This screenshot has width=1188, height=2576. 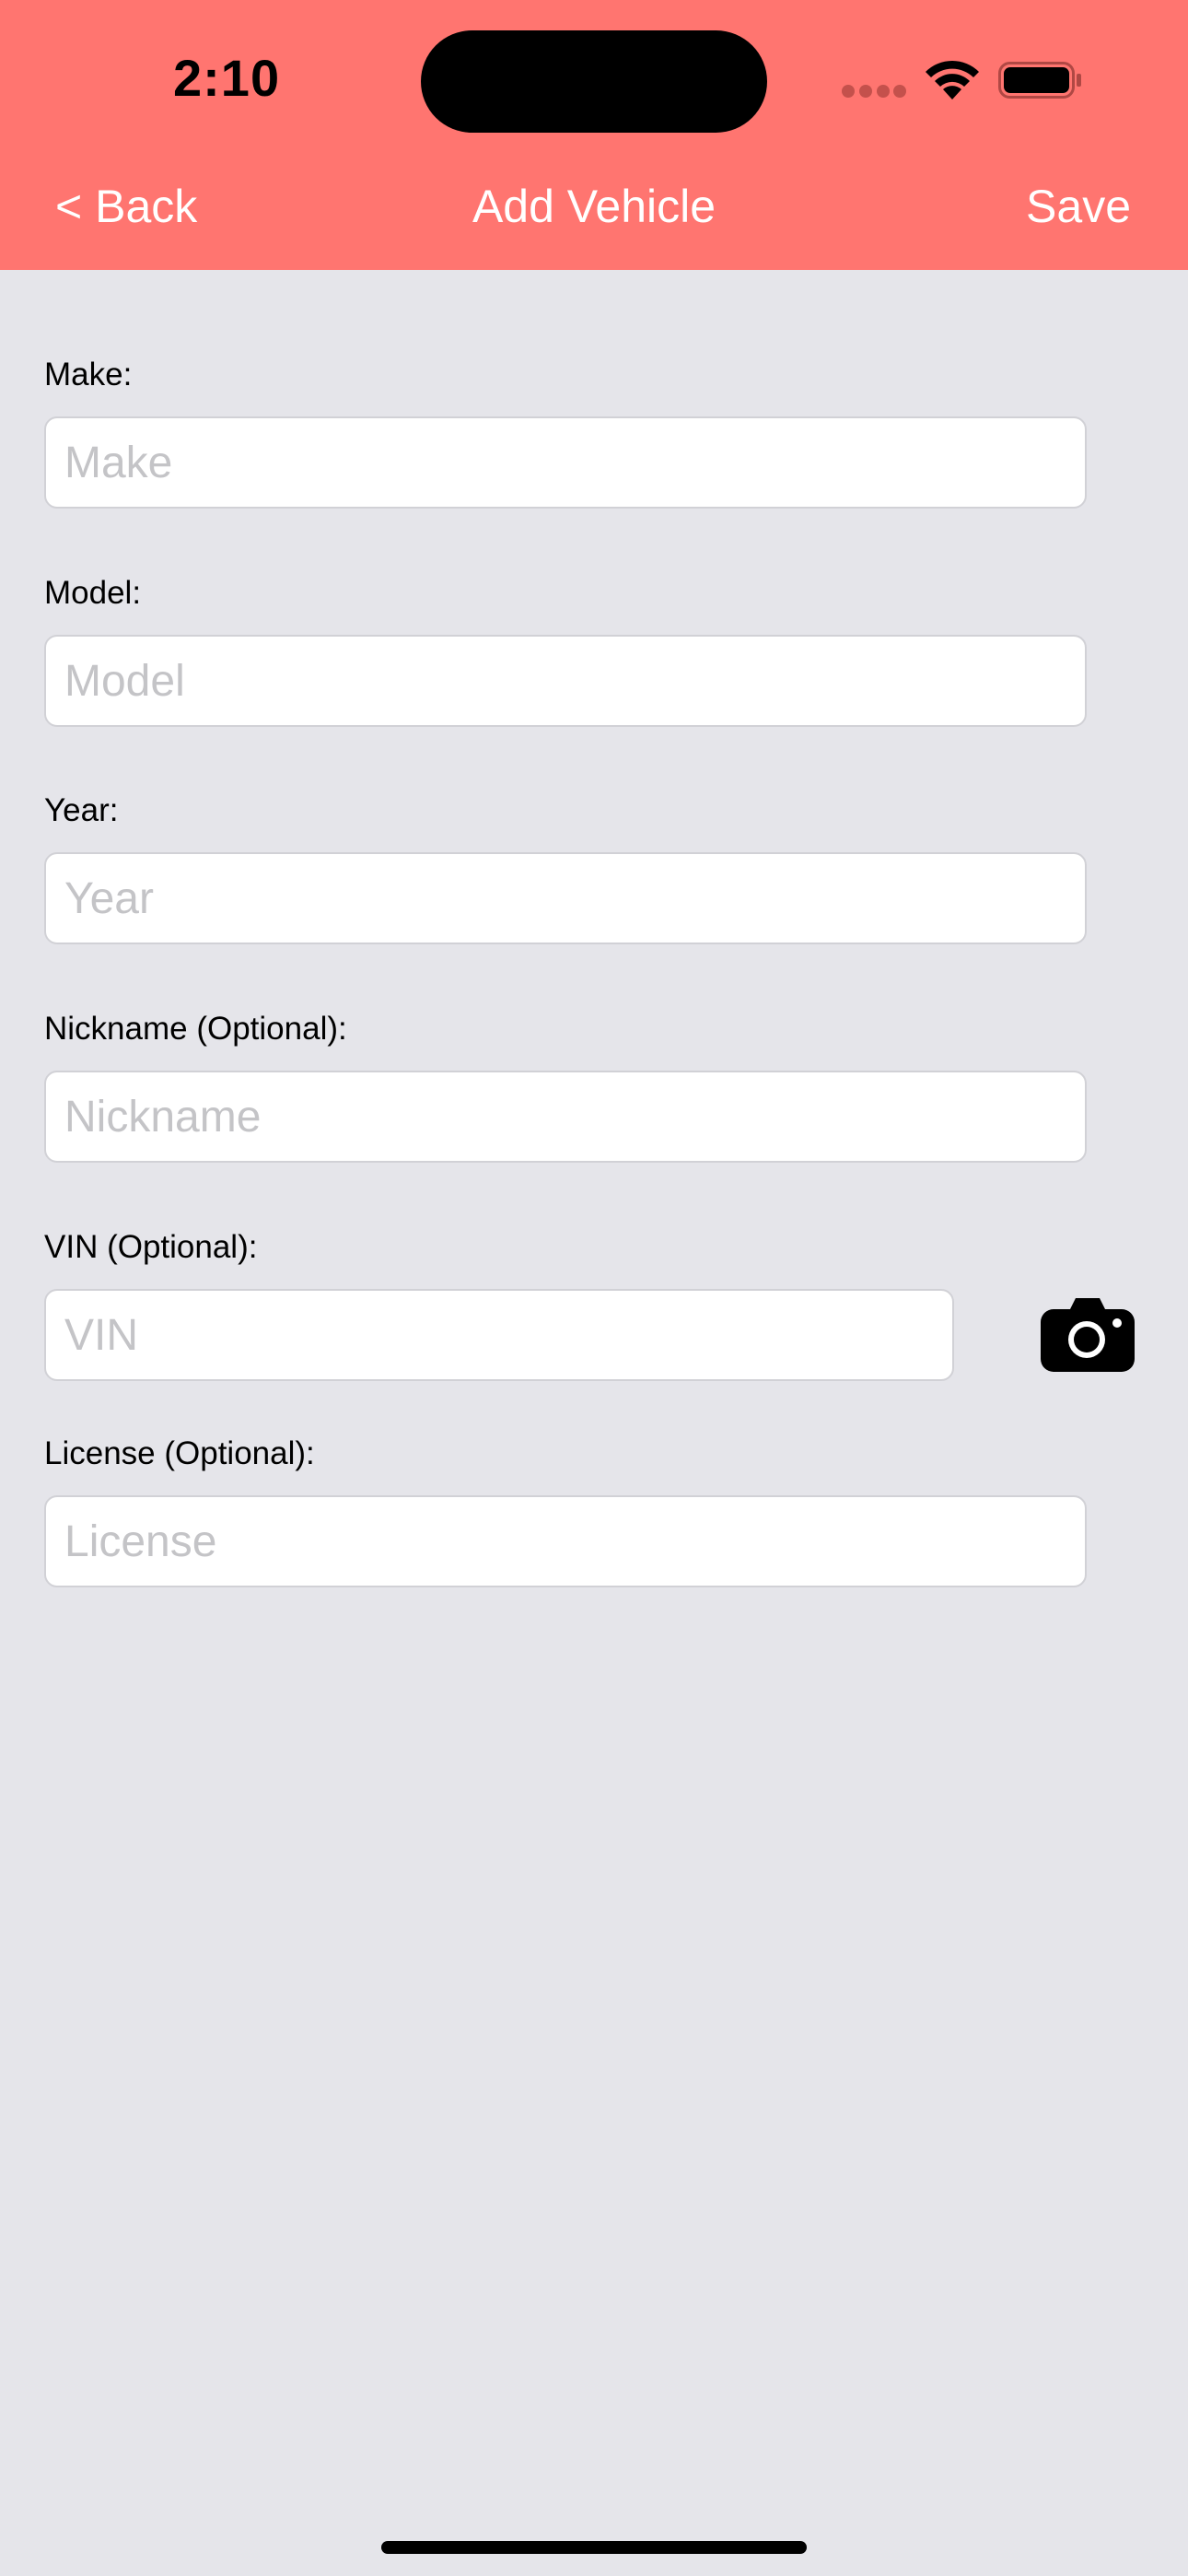 What do you see at coordinates (88, 374) in the screenshot?
I see `make-label: Make:` at bounding box center [88, 374].